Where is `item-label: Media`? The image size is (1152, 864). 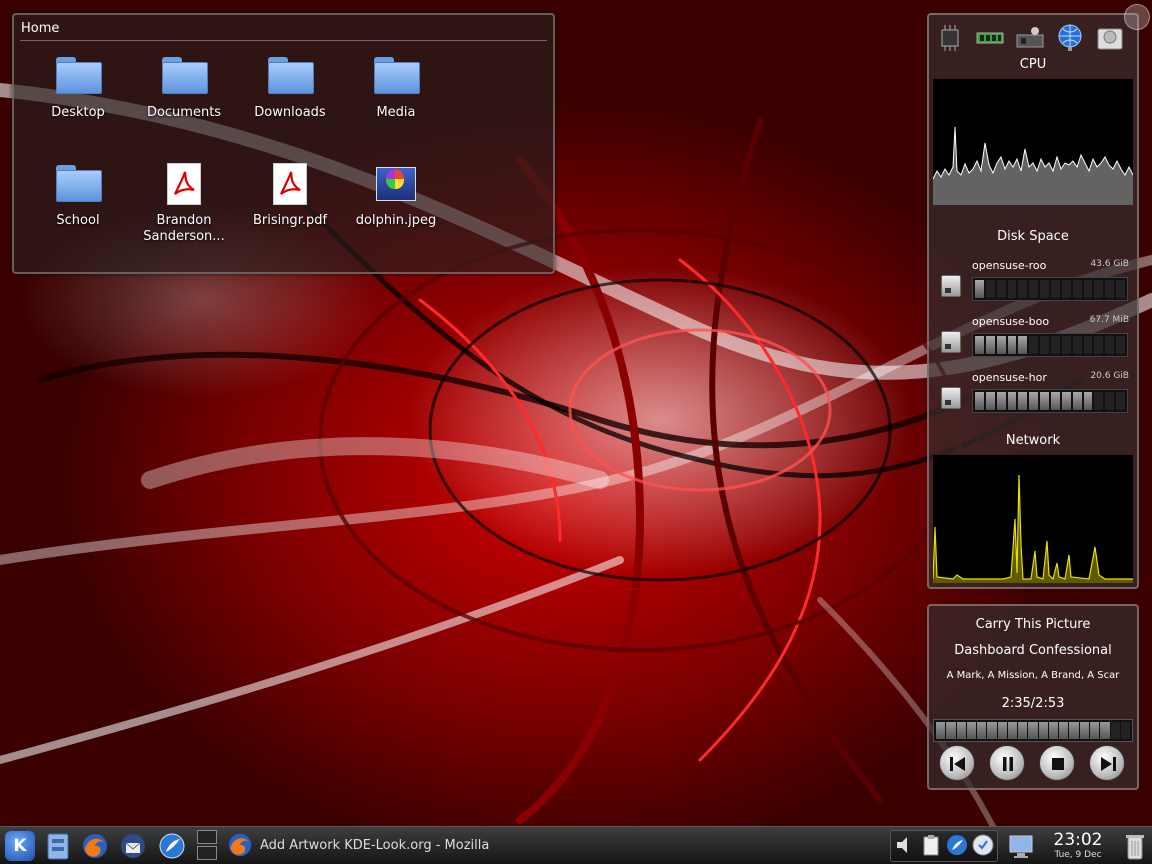
item-label: Media is located at coordinates (396, 112).